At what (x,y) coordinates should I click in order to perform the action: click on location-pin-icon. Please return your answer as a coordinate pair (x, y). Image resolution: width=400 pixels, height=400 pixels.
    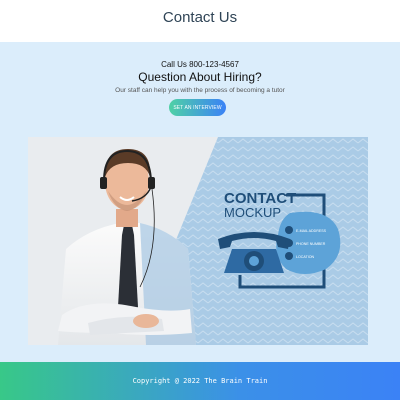
    Looking at the image, I should click on (289, 256).